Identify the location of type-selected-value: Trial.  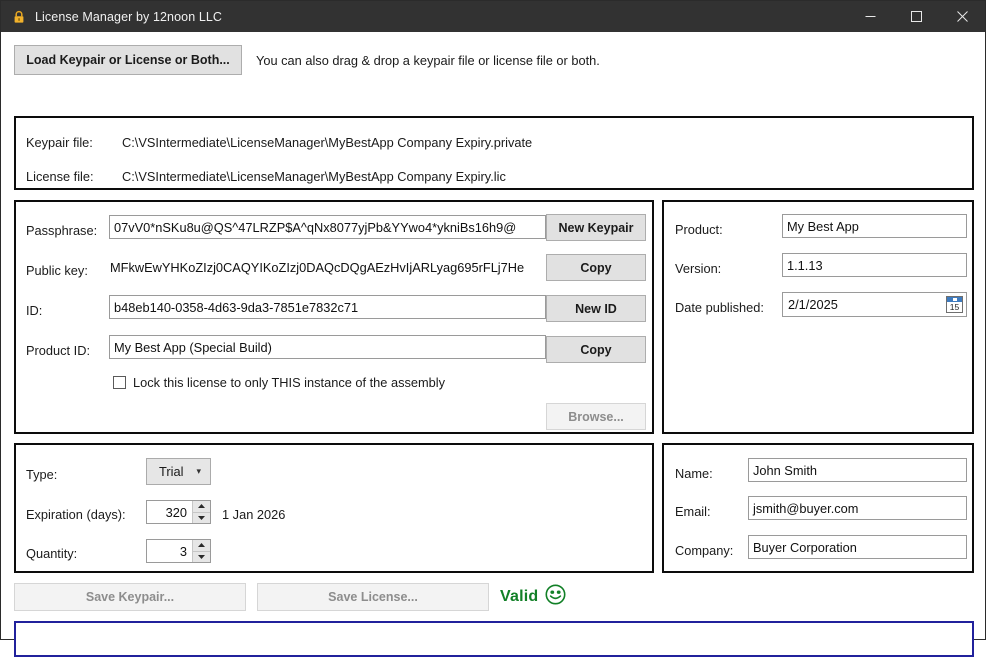
(171, 471).